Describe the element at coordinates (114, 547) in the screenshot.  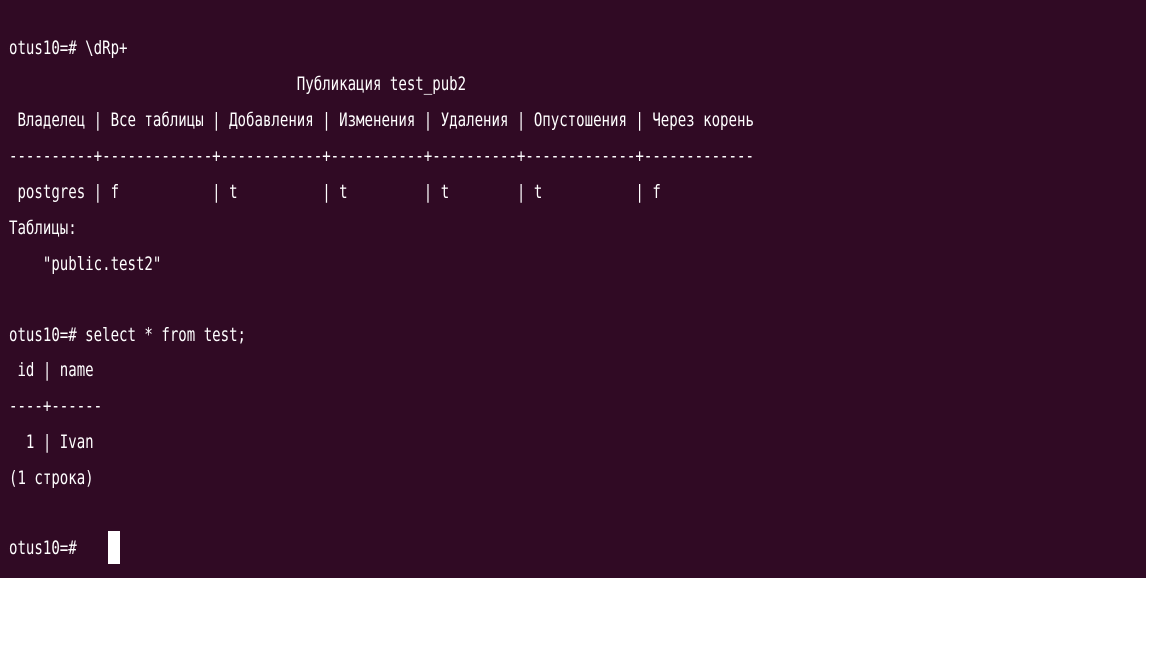
I see `cursor-block` at that location.